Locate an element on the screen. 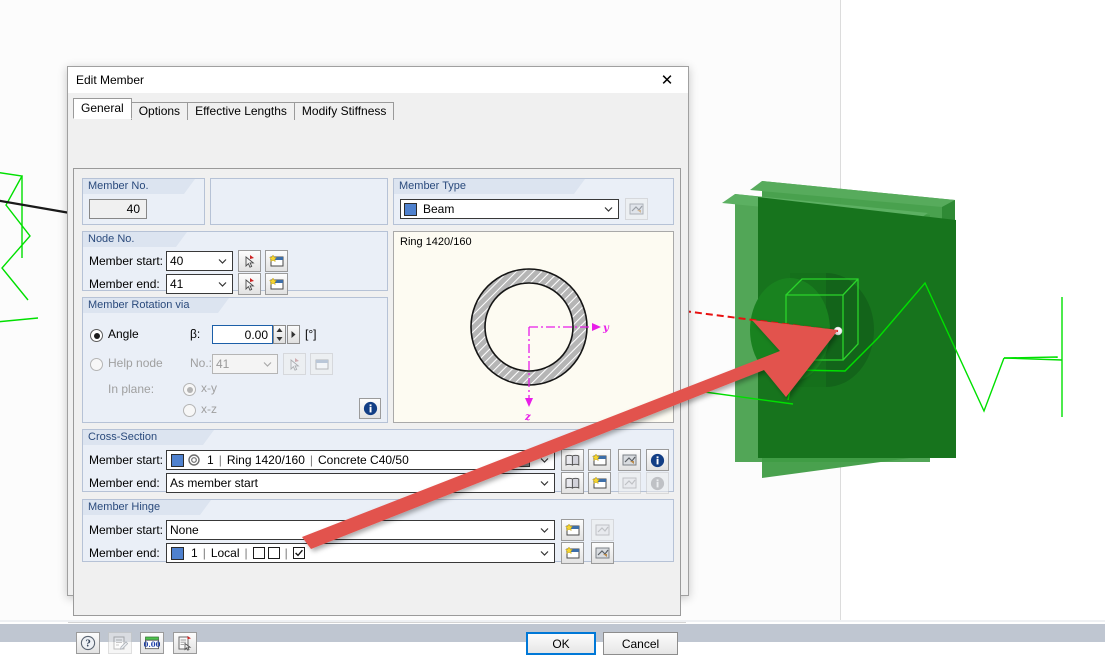  rotation-angle-radio is located at coordinates (96, 335).